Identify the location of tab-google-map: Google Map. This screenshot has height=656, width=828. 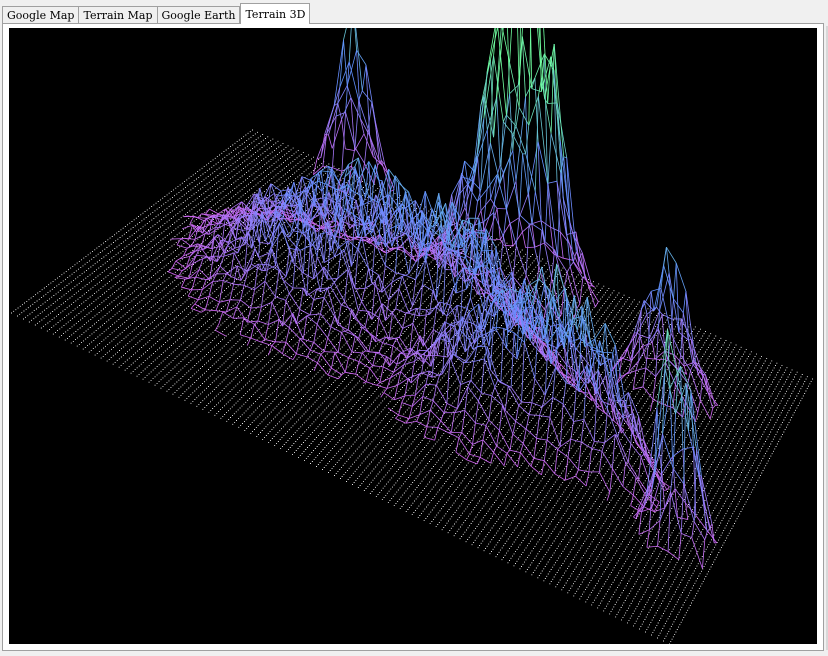
(41, 15).